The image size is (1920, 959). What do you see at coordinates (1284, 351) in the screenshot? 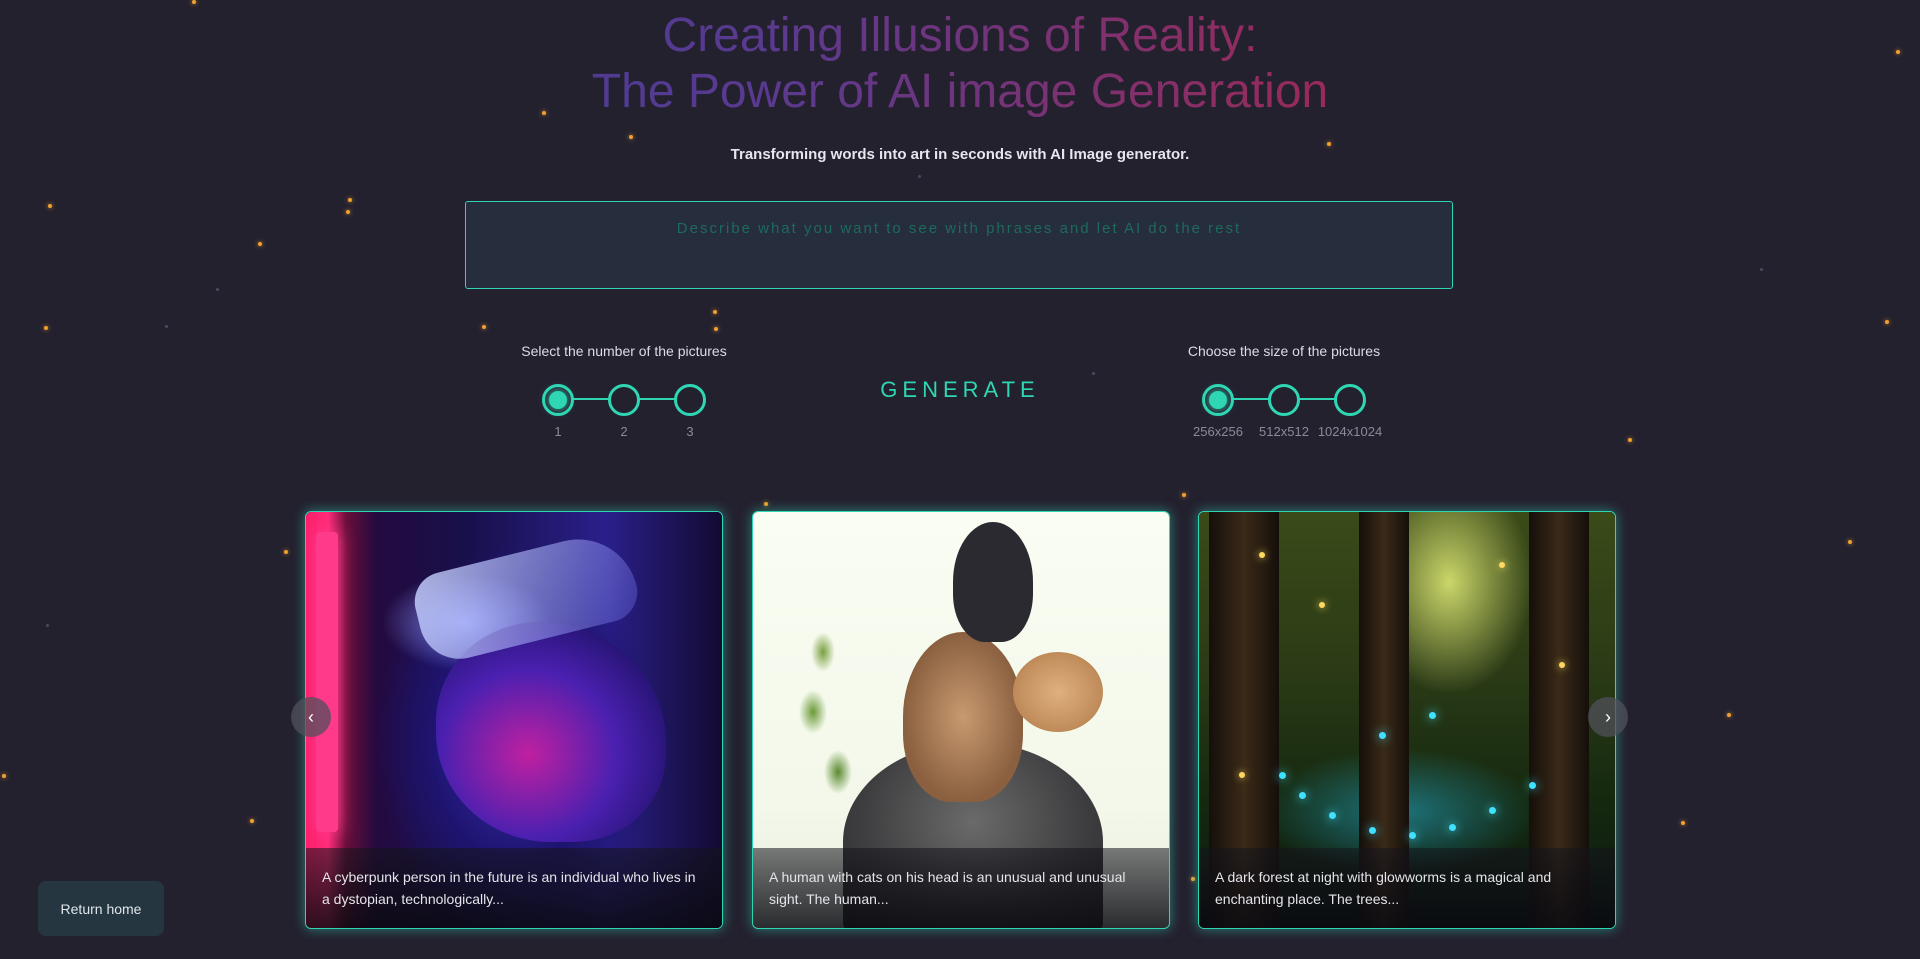
I see `size-selector-label: Choose the size of the pictures` at bounding box center [1284, 351].